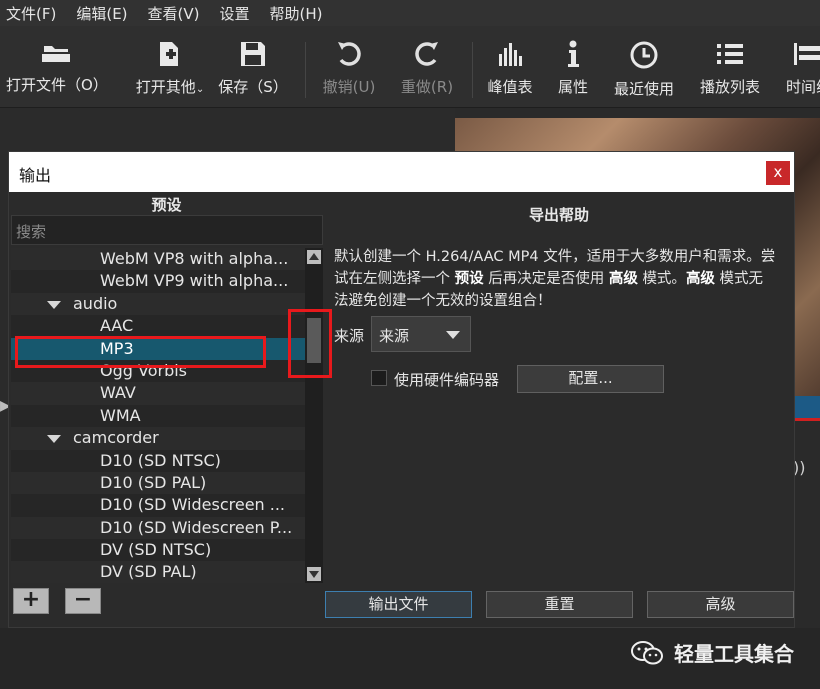 The width and height of the screenshot is (820, 689). I want to click on timeline-clip, so click(807, 407).